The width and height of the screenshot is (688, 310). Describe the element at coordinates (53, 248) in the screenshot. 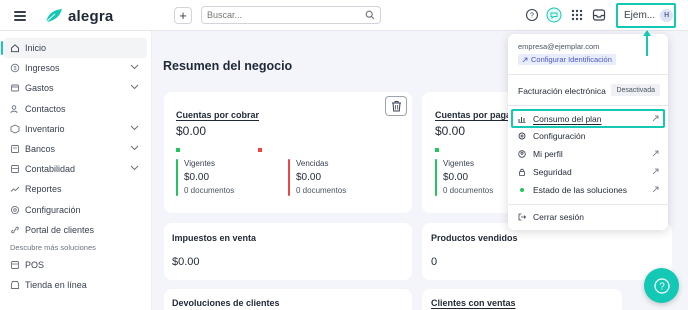

I see `solutions-section-label: Descubre más soluciones` at that location.